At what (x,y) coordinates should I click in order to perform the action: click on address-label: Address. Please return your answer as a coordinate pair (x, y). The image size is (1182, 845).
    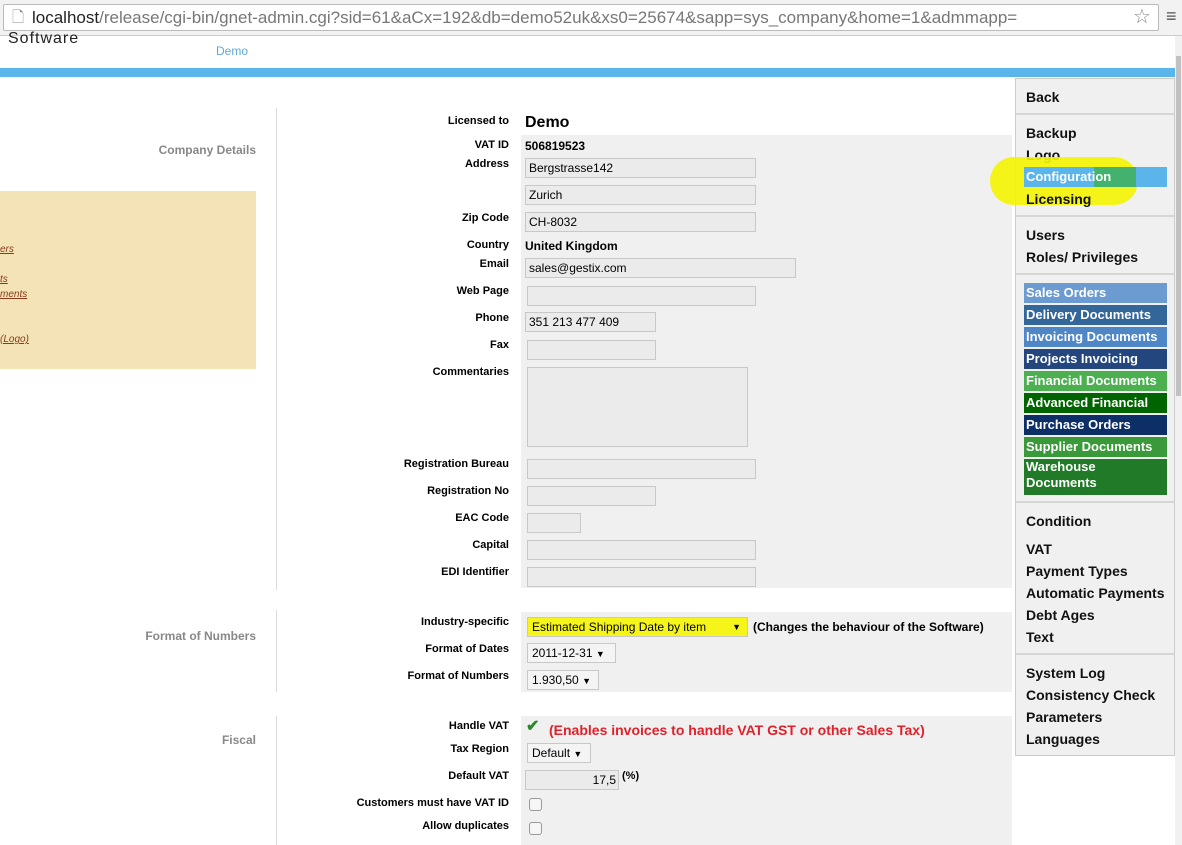
    Looking at the image, I should click on (486, 164).